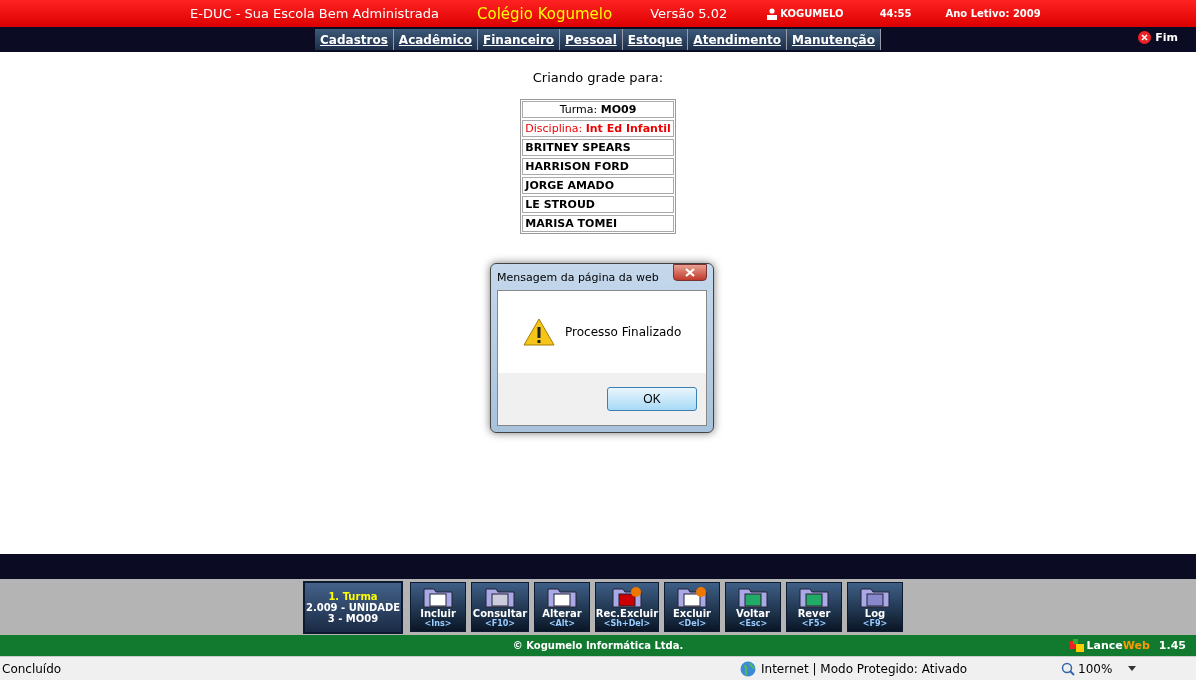 The height and width of the screenshot is (680, 1196). Describe the element at coordinates (1076, 645) in the screenshot. I see `logo-icon` at that location.